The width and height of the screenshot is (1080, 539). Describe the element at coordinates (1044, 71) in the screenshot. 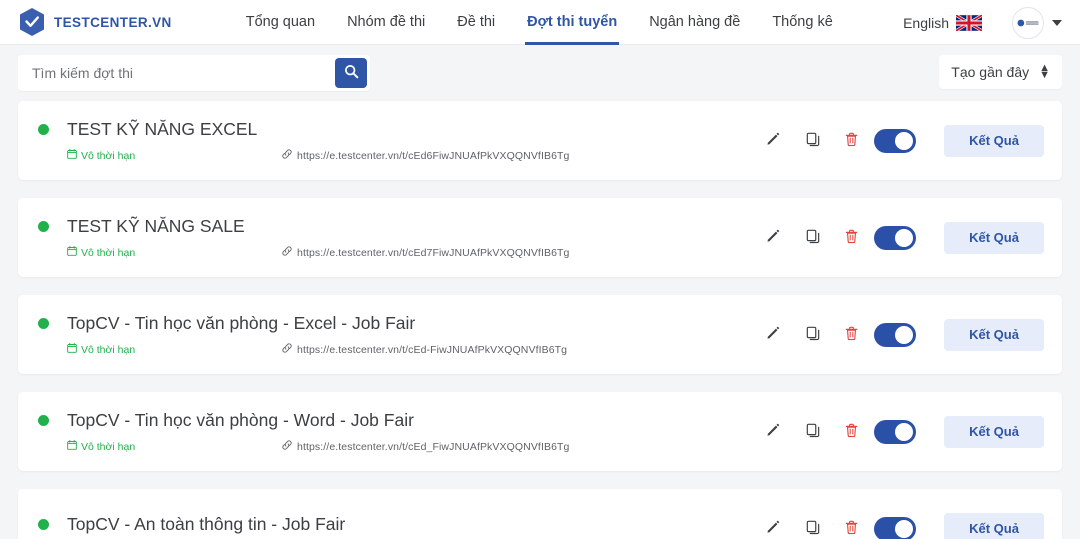

I see `sort-updown-icon: ▲ ▼` at that location.